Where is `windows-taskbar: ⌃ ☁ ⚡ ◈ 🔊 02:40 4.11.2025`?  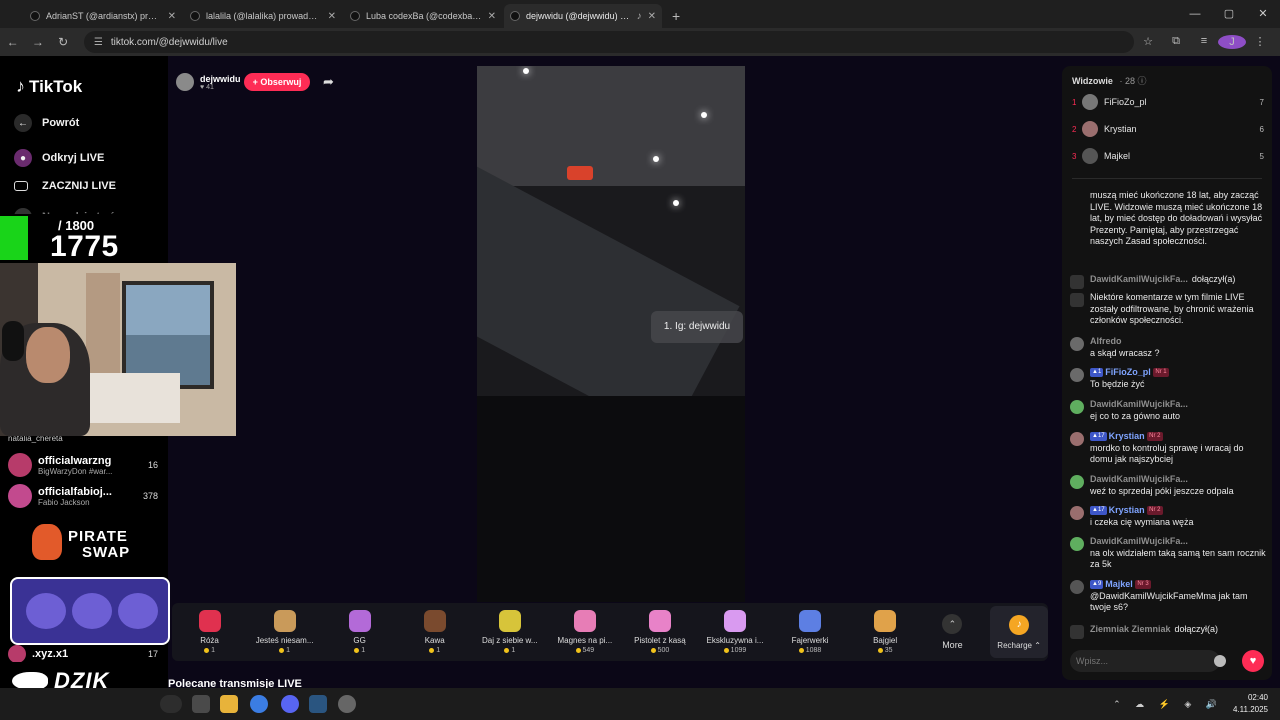 windows-taskbar: ⌃ ☁ ⚡ ◈ 🔊 02:40 4.11.2025 is located at coordinates (640, 704).